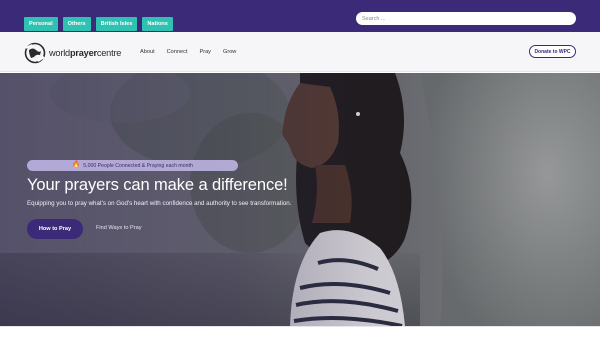  Describe the element at coordinates (76, 165) in the screenshot. I see `flame-icon: 🔥` at that location.